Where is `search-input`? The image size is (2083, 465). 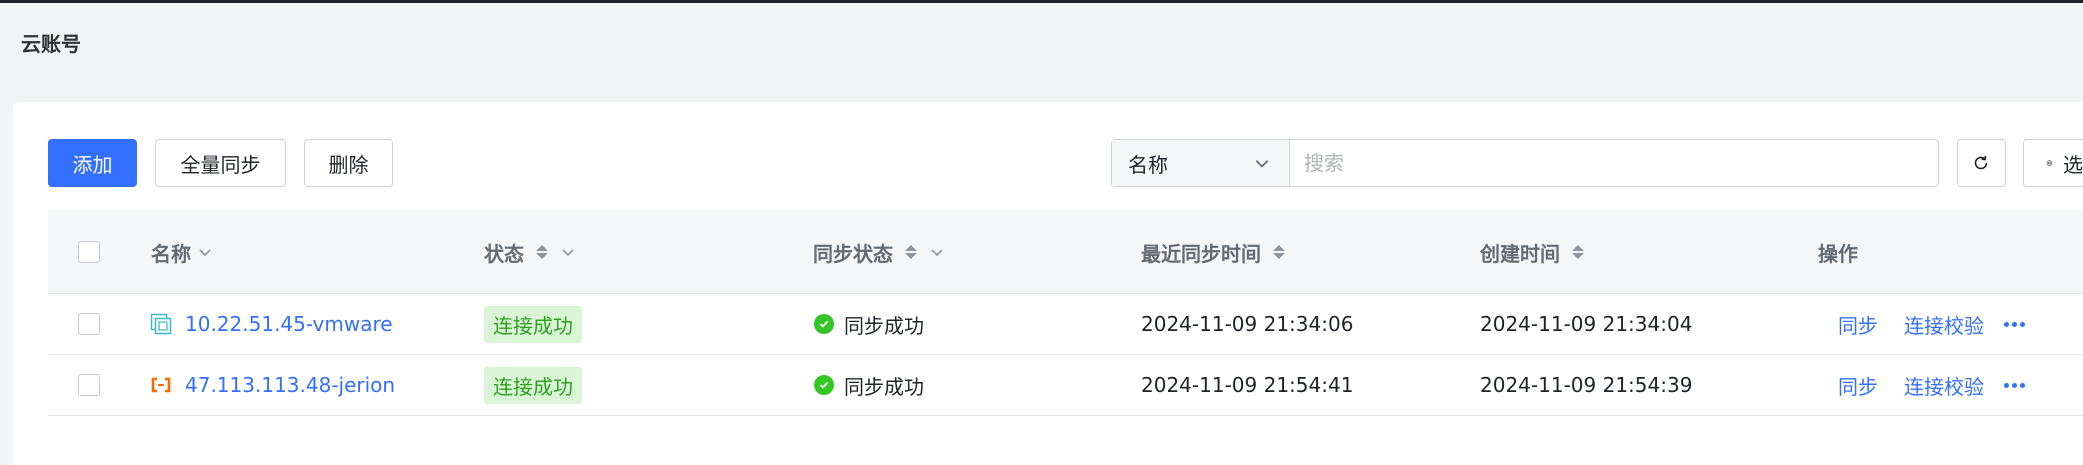
search-input is located at coordinates (1614, 163).